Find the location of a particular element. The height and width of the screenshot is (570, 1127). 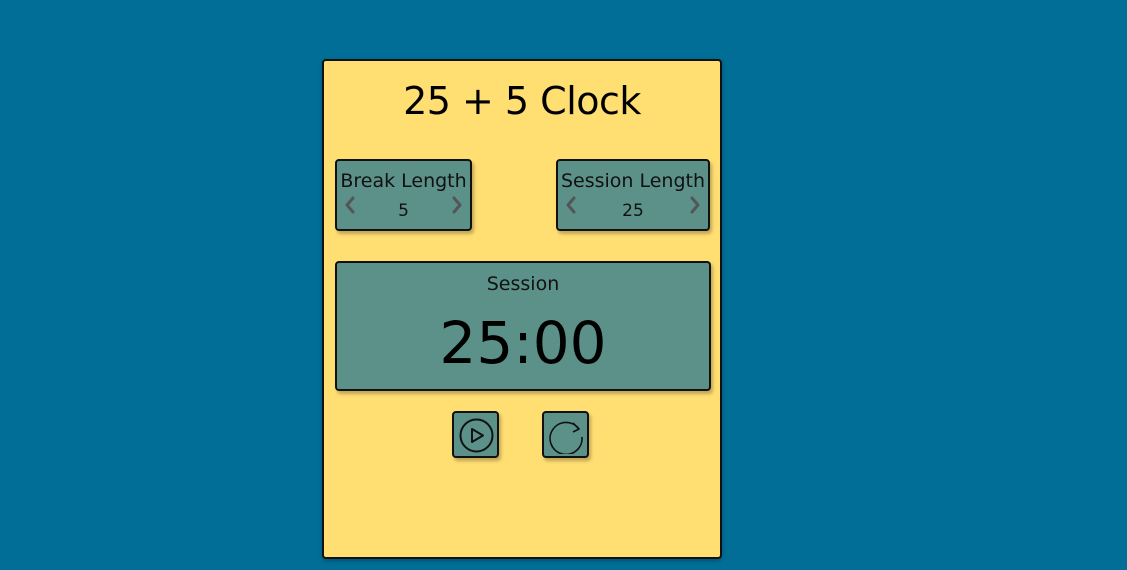

session-increment-chevron-right-icon is located at coordinates (695, 205).